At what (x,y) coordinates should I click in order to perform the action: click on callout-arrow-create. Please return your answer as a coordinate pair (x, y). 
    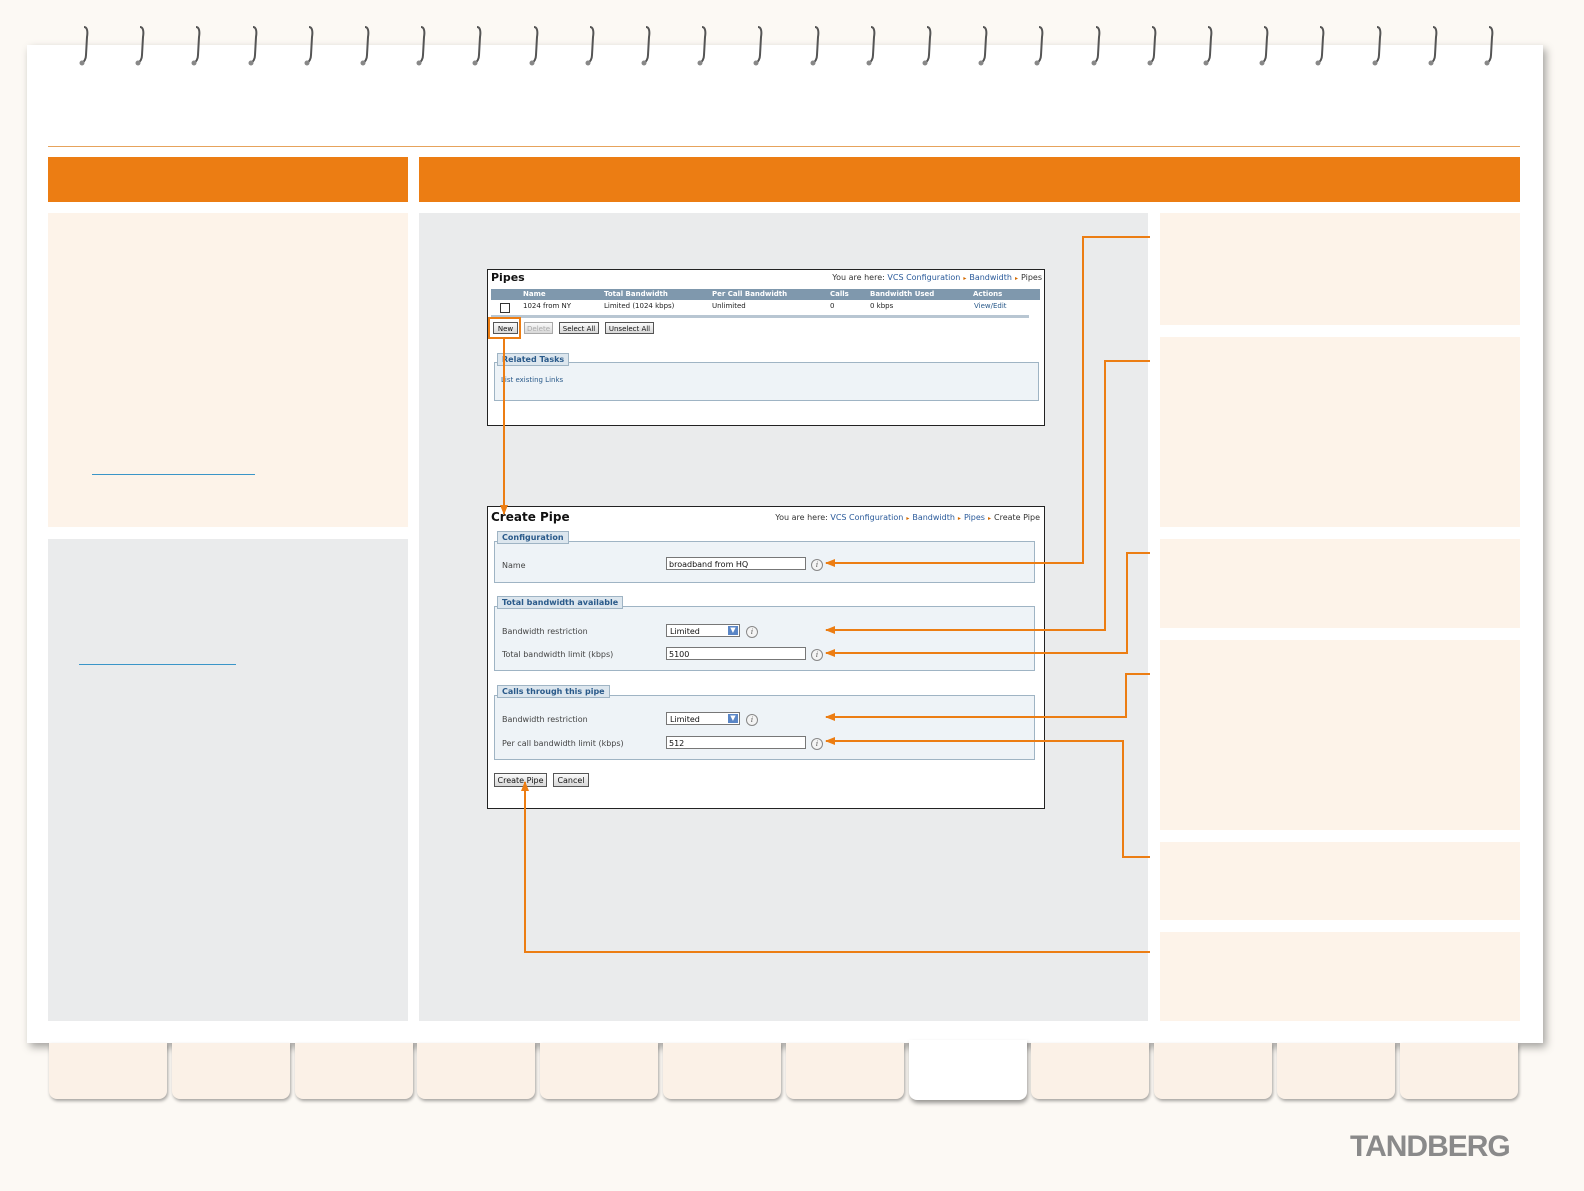
    Looking at the image, I should click on (835, 867).